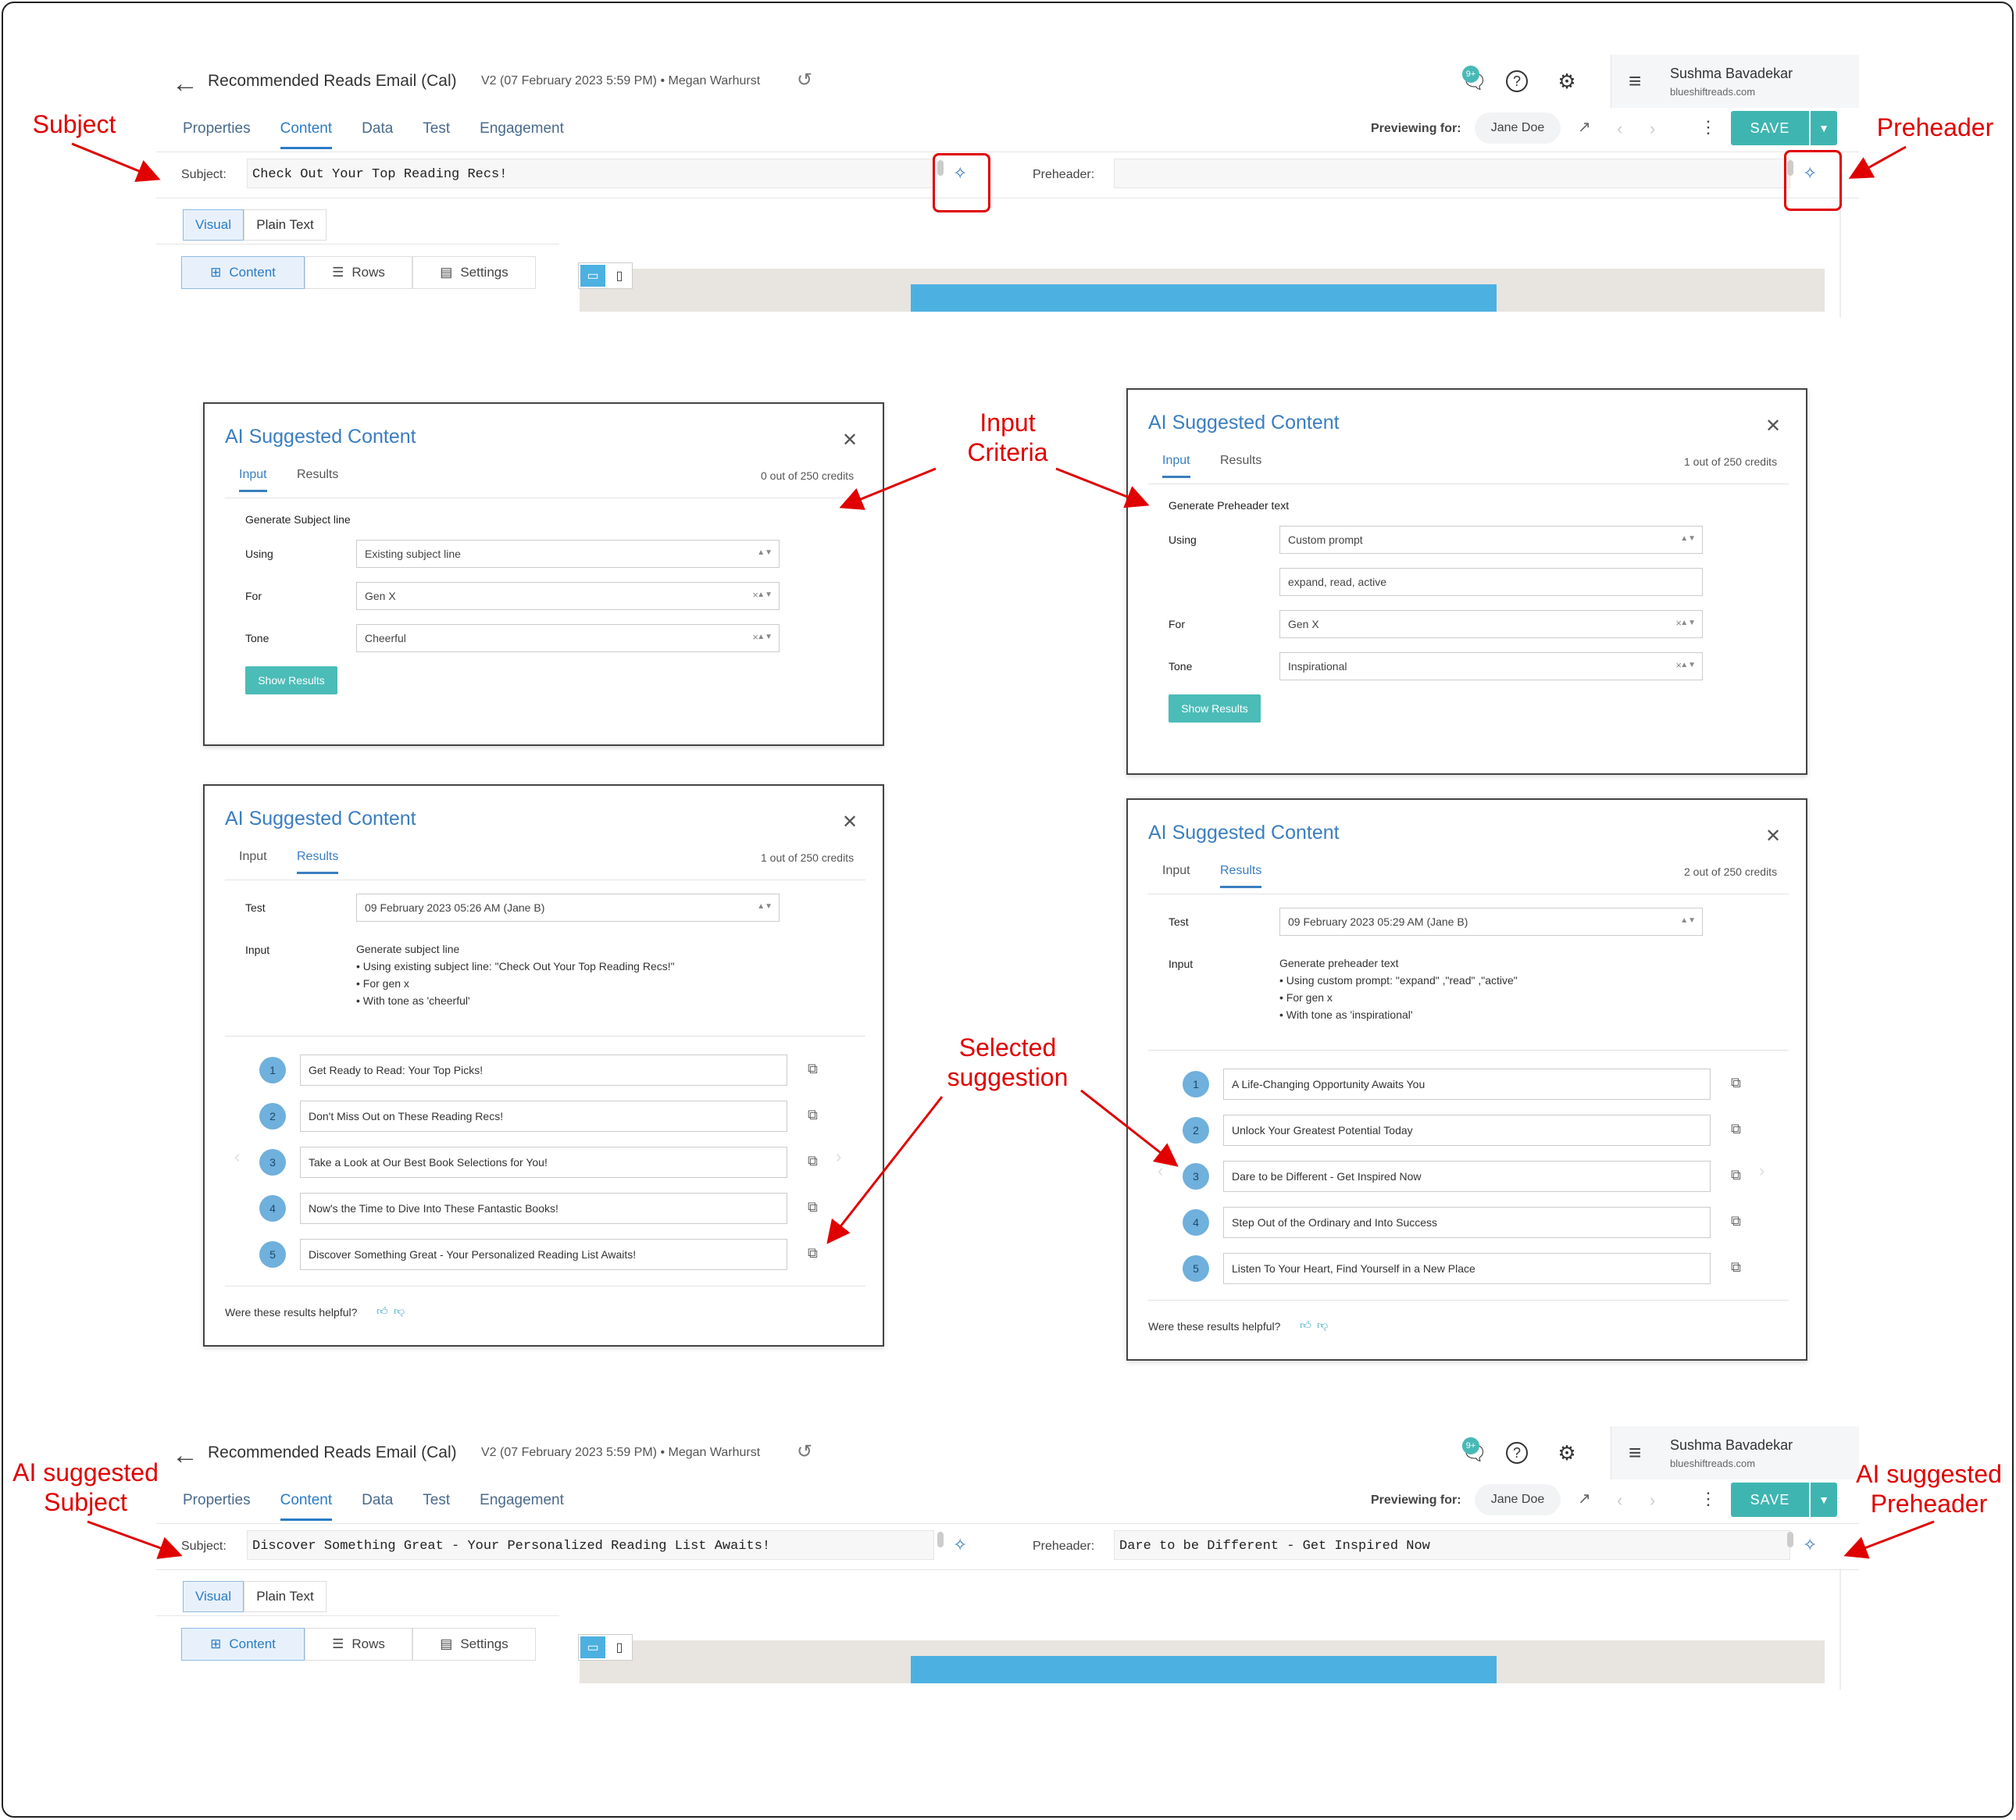 The image size is (2016, 1820). What do you see at coordinates (1889, 1539) in the screenshot?
I see `arrow-ai-preheader` at bounding box center [1889, 1539].